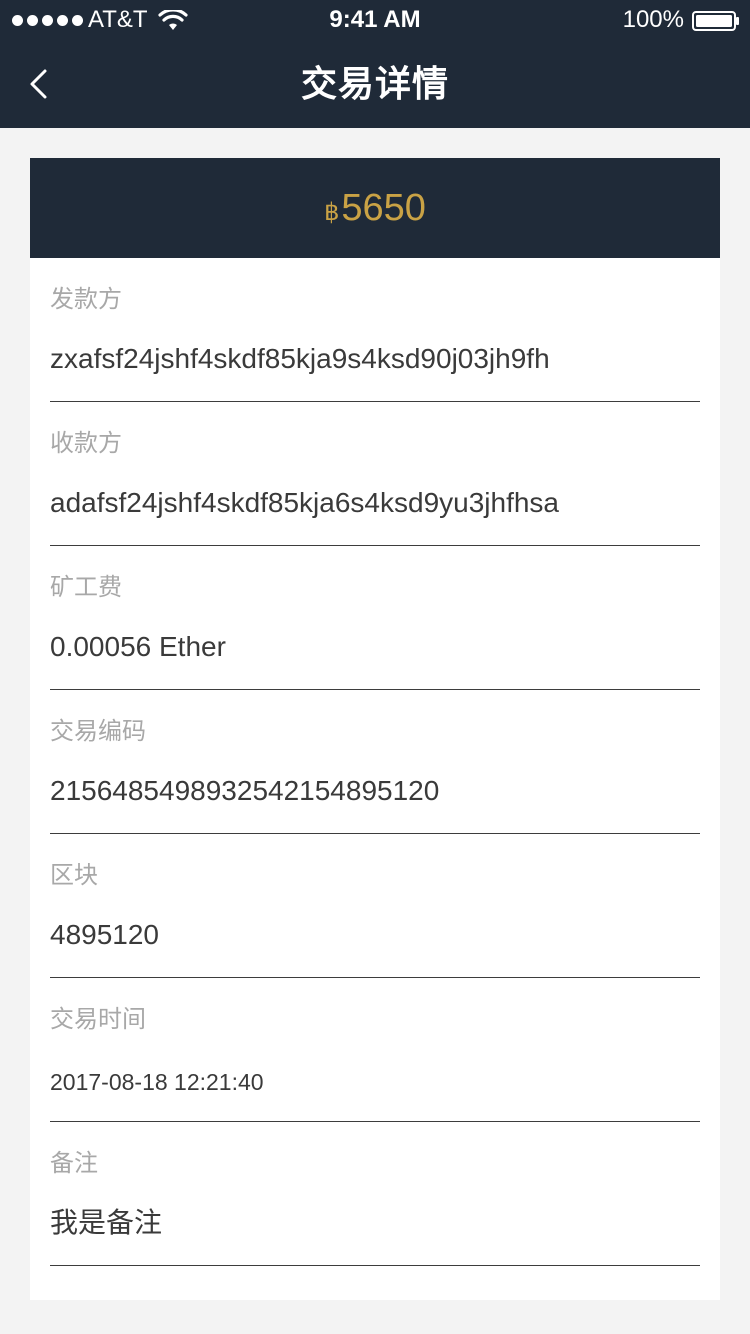 The width and height of the screenshot is (750, 1334). Describe the element at coordinates (383, 208) in the screenshot. I see `amount-value: 5650` at that location.